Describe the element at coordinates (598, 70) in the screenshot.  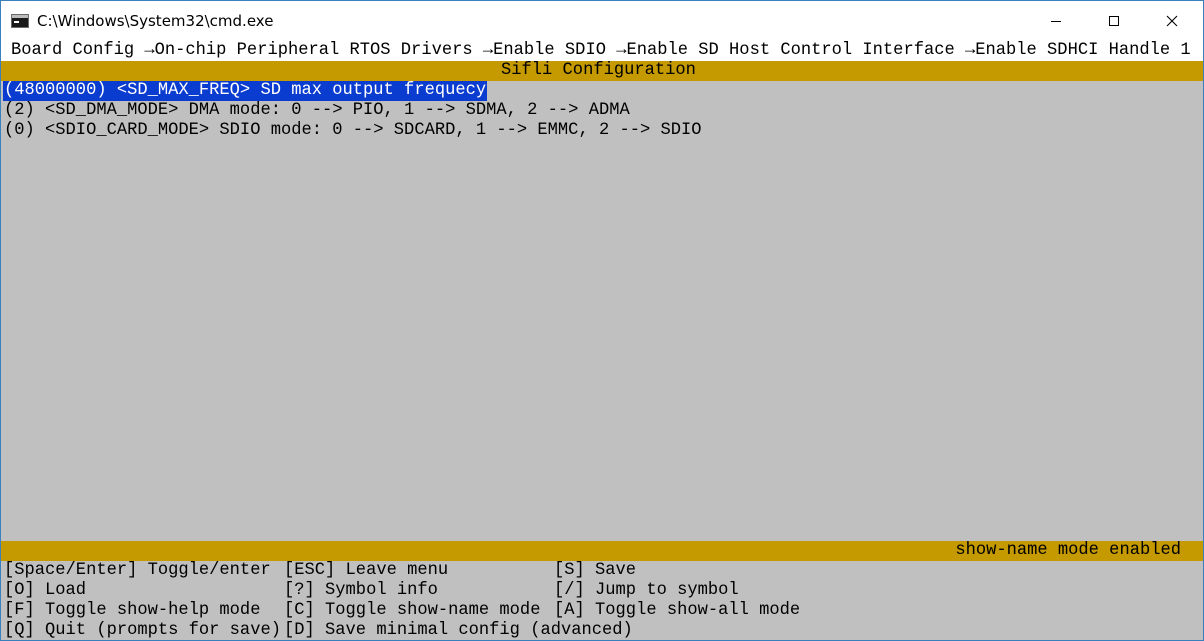
I see `menu-title: Sifli Configuration` at that location.